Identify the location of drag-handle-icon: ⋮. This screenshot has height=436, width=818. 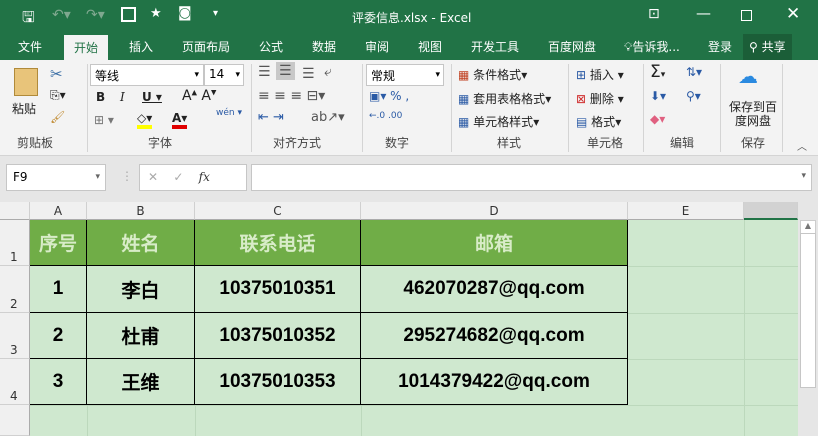
(127, 176).